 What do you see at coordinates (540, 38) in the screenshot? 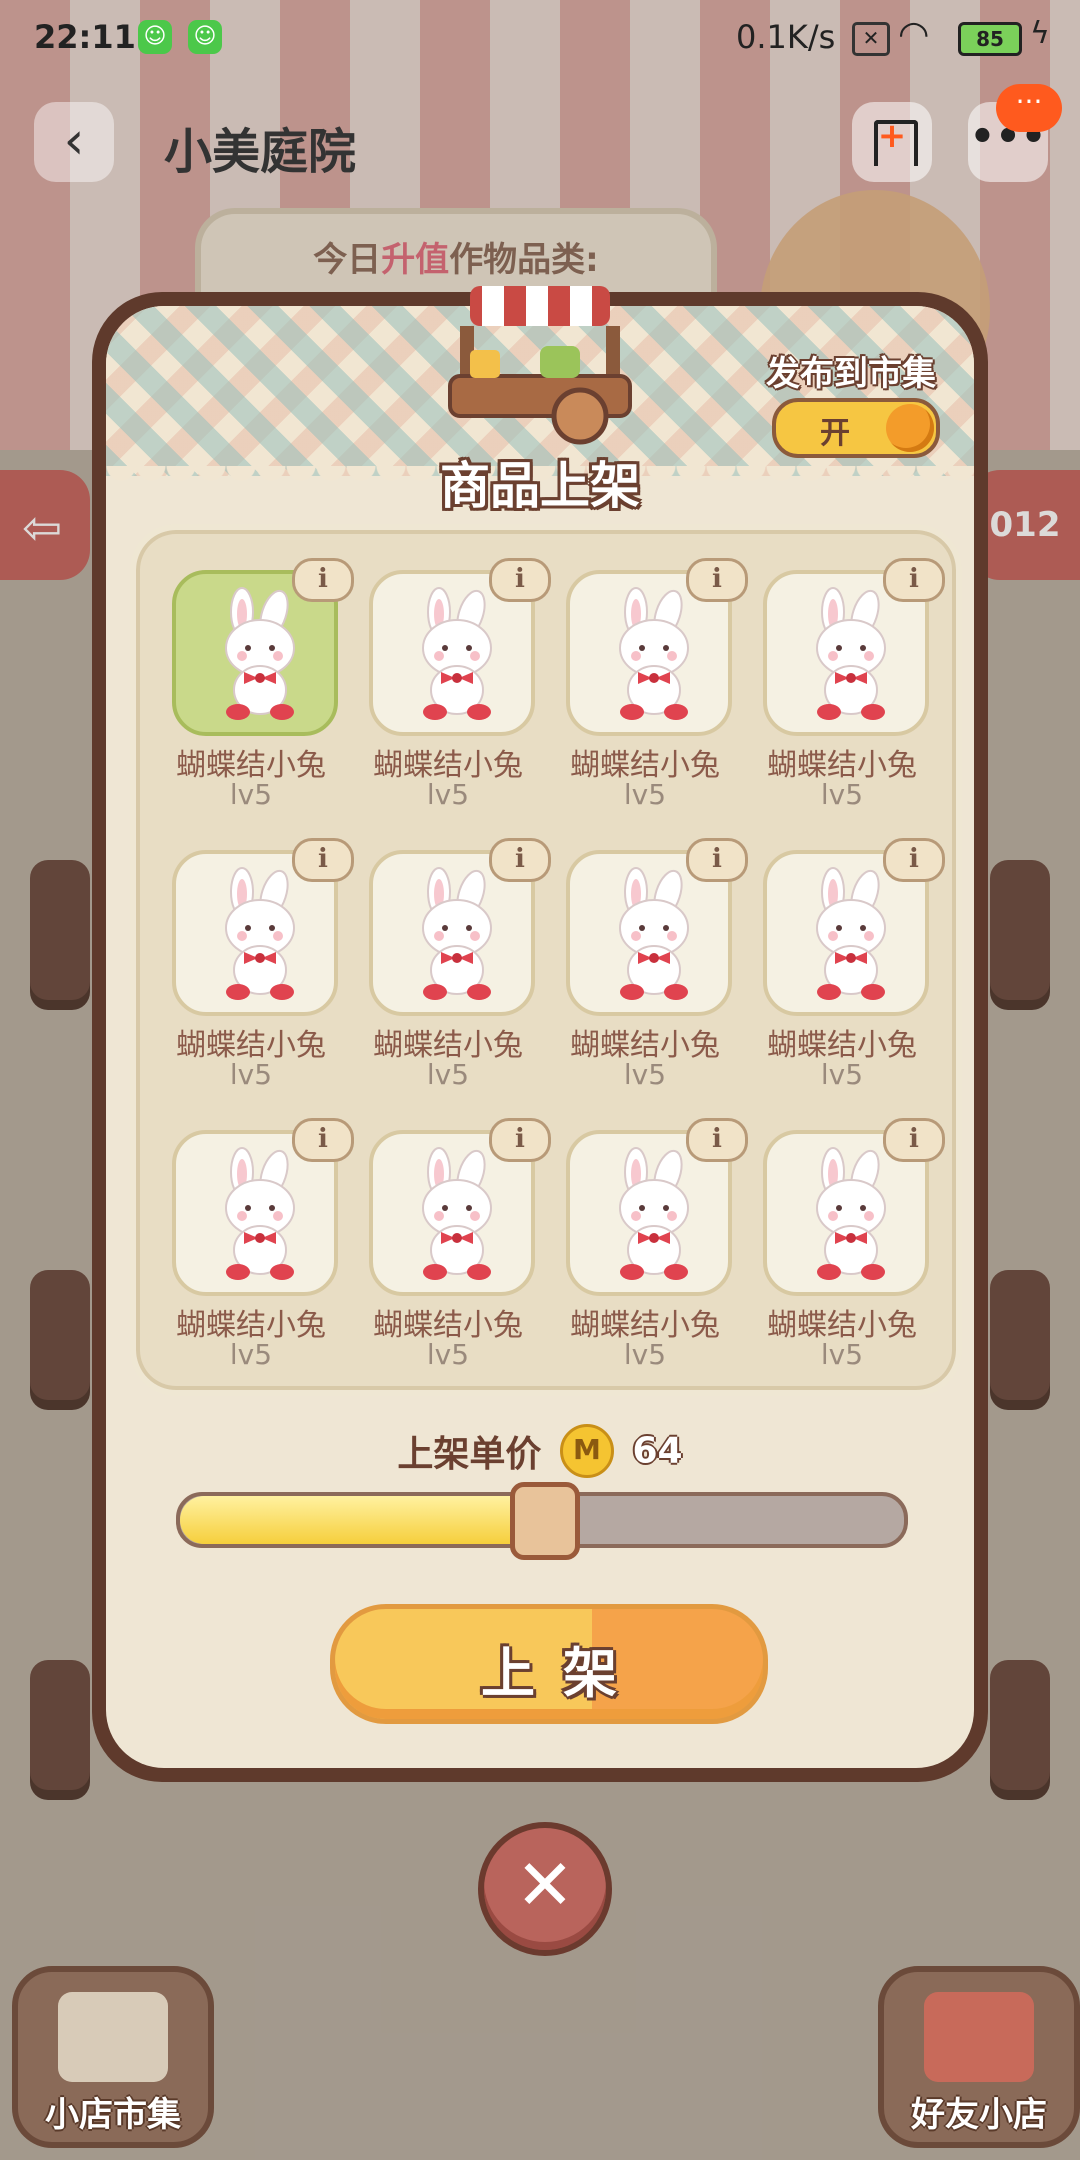
I see `status-bar: 22:11 ☺ ☺ 0.1K/s ✕ ◠ 85 ϟ` at bounding box center [540, 38].